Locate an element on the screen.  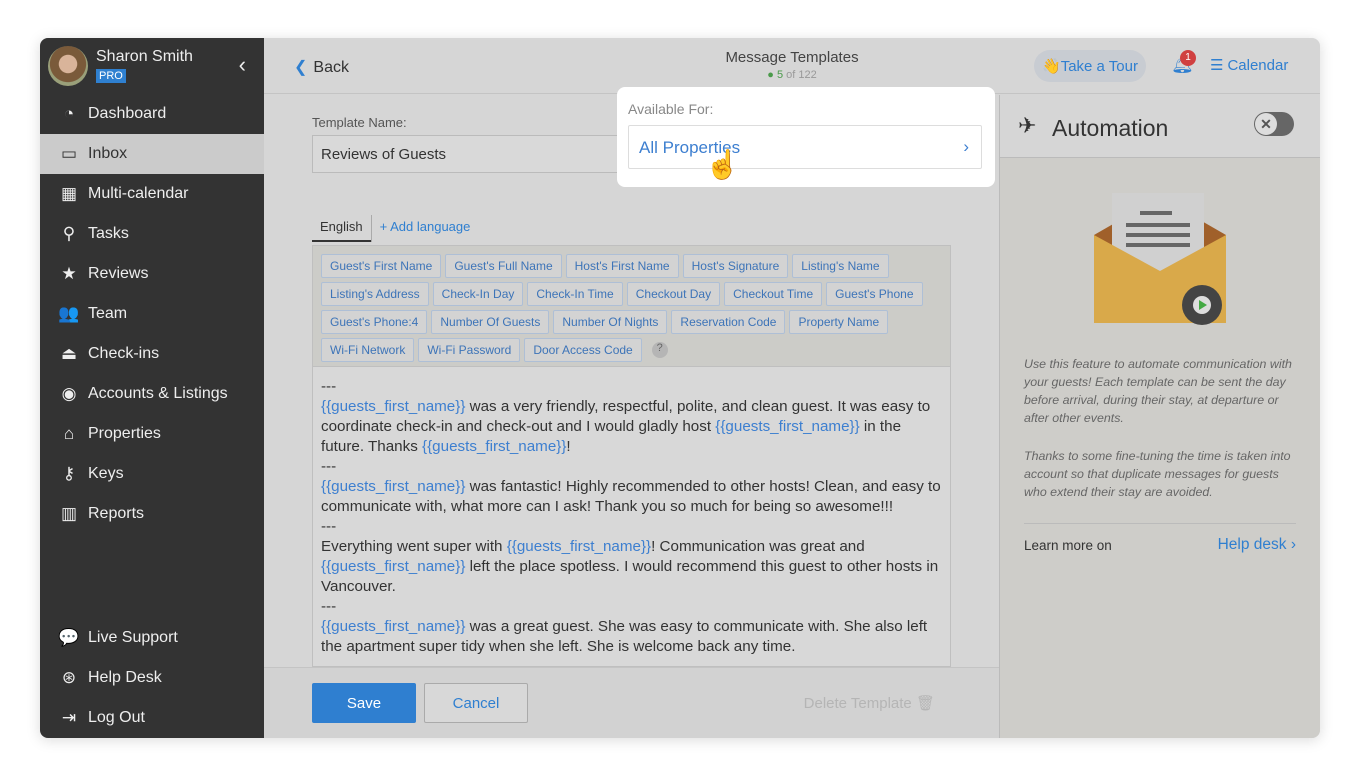
sidebar-item-multi-calendar: ▦ Multi-calendar is located at coordinates (152, 194).